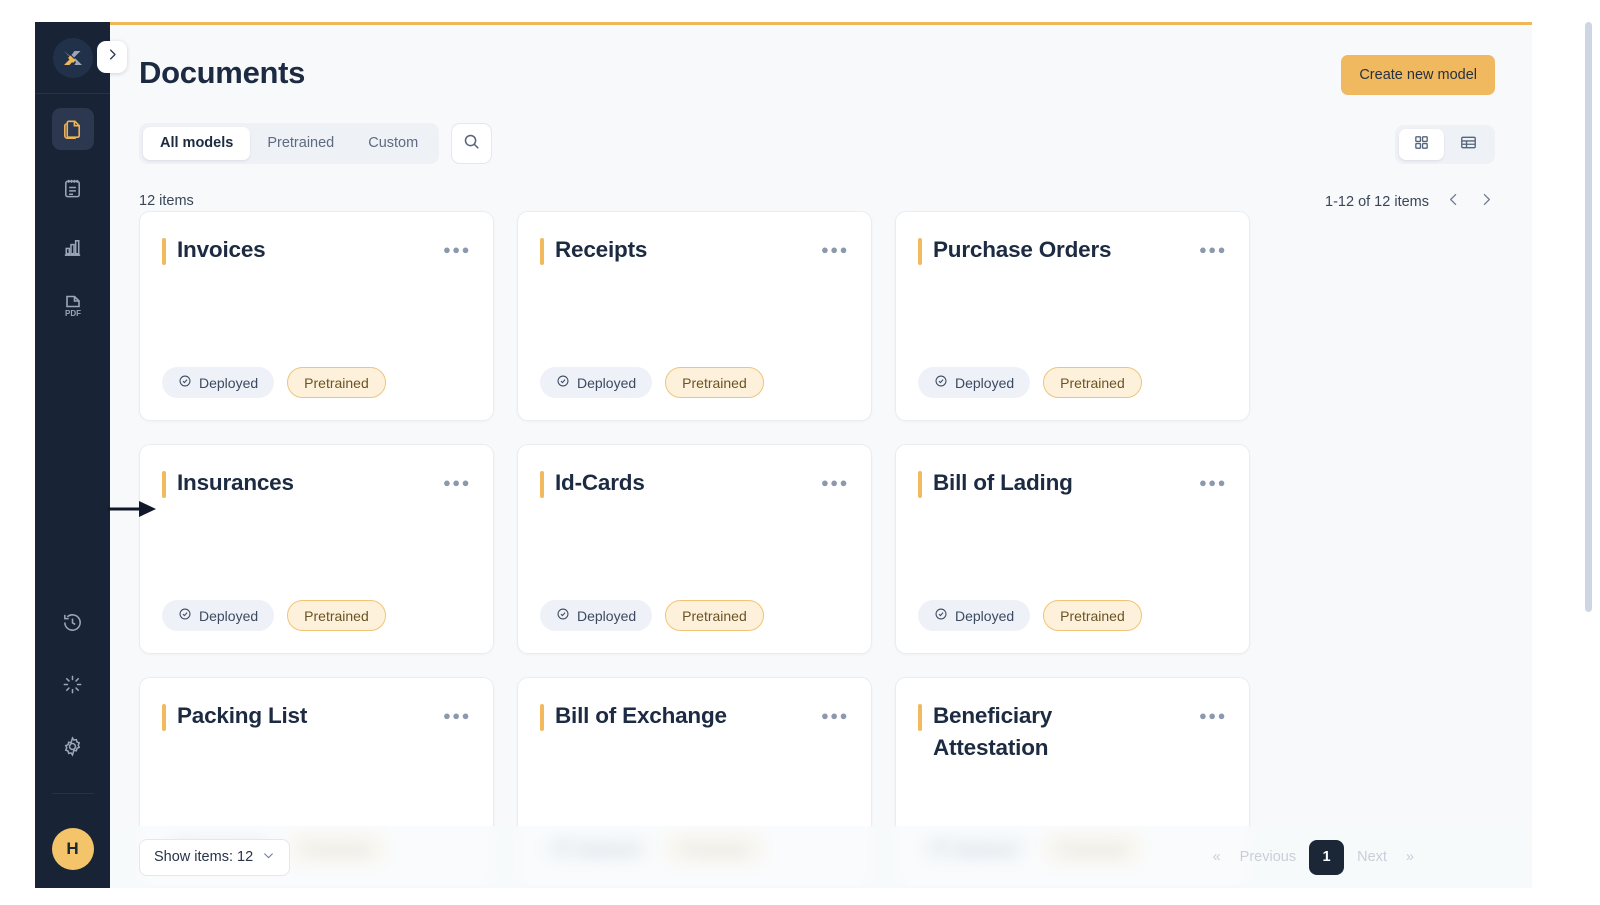  I want to click on show-items-select: Show items: 12, so click(215, 857).